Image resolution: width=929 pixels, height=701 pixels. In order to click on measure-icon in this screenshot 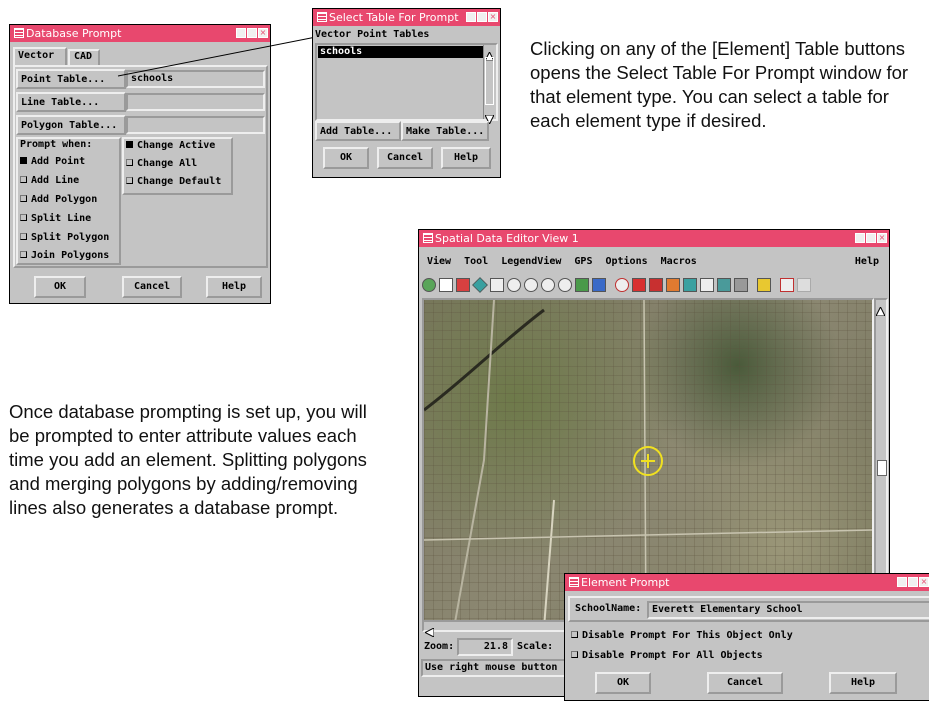, I will do `click(639, 285)`.